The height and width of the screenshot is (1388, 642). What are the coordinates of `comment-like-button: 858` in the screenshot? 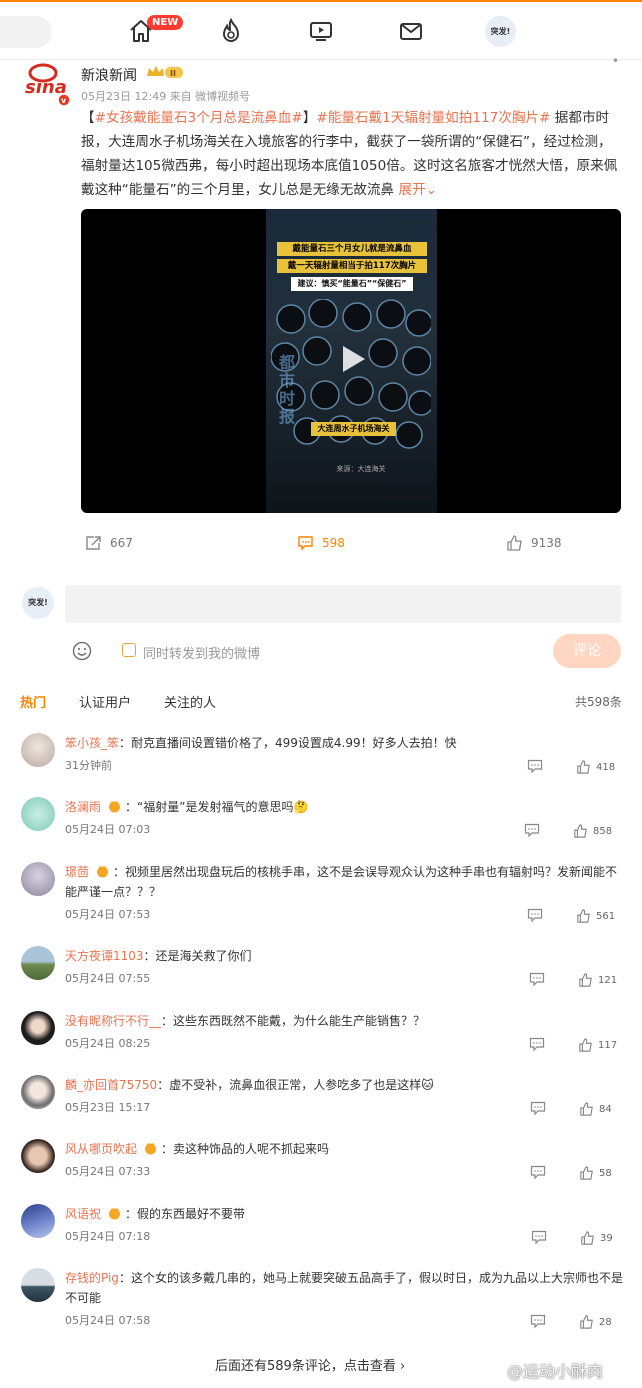 It's located at (592, 831).